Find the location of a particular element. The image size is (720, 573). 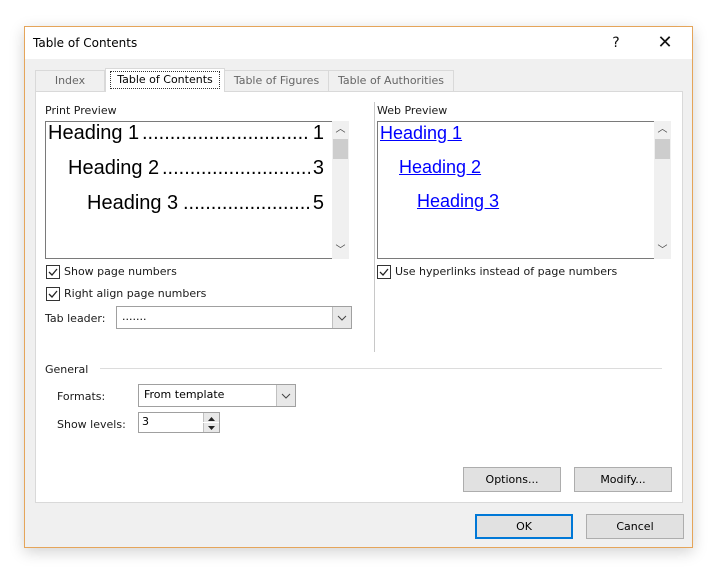

close-button: ✕ is located at coordinates (665, 43).